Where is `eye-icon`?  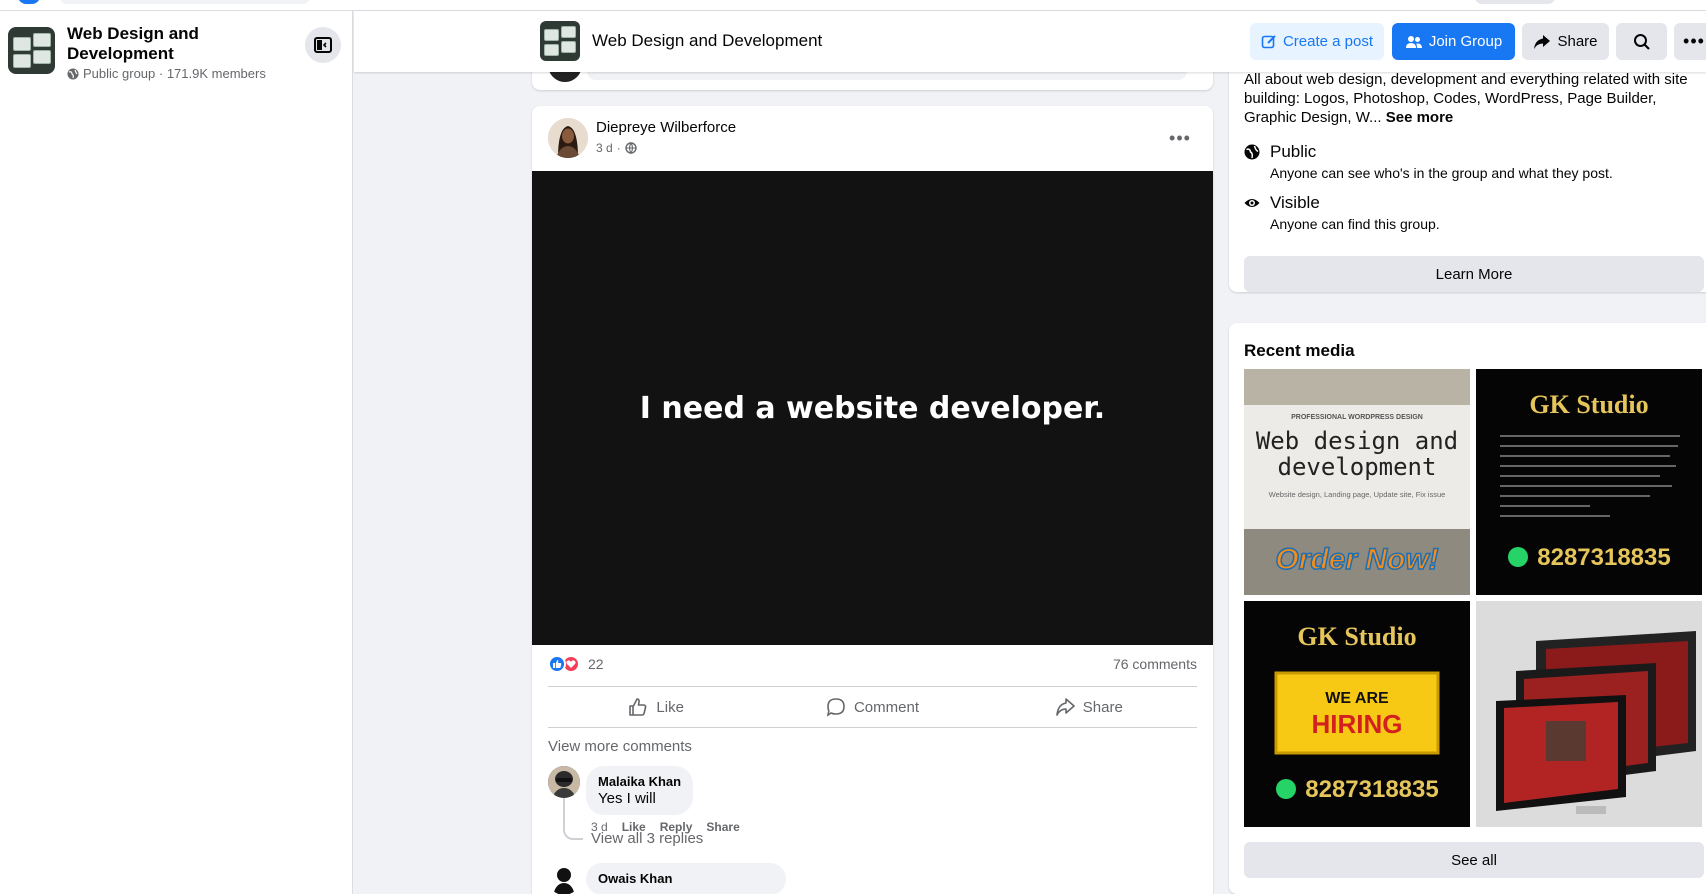
eye-icon is located at coordinates (1252, 203).